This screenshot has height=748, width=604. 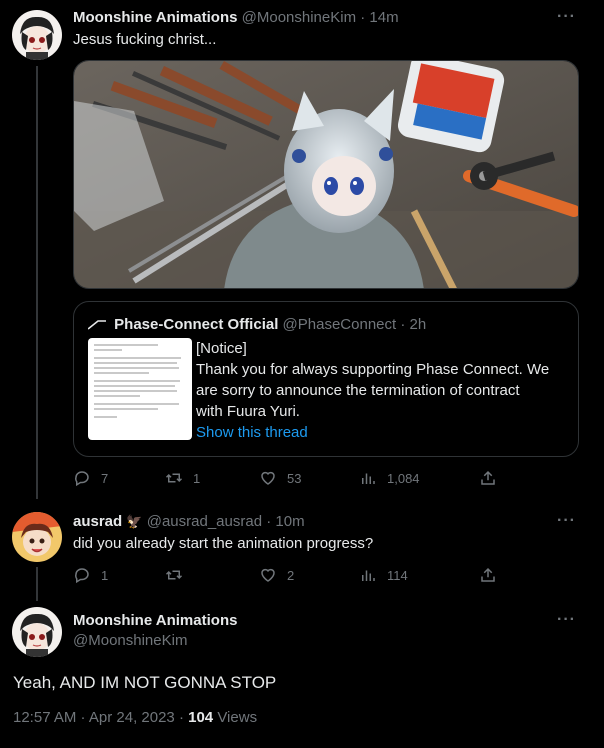 What do you see at coordinates (204, 521) in the screenshot?
I see `handle: @ausrad_ausrad` at bounding box center [204, 521].